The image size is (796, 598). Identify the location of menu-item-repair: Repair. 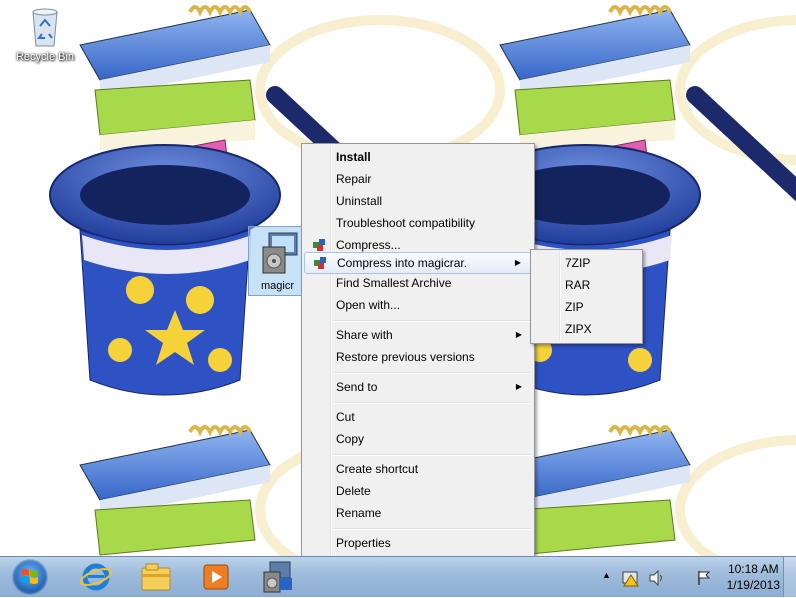
(418, 179).